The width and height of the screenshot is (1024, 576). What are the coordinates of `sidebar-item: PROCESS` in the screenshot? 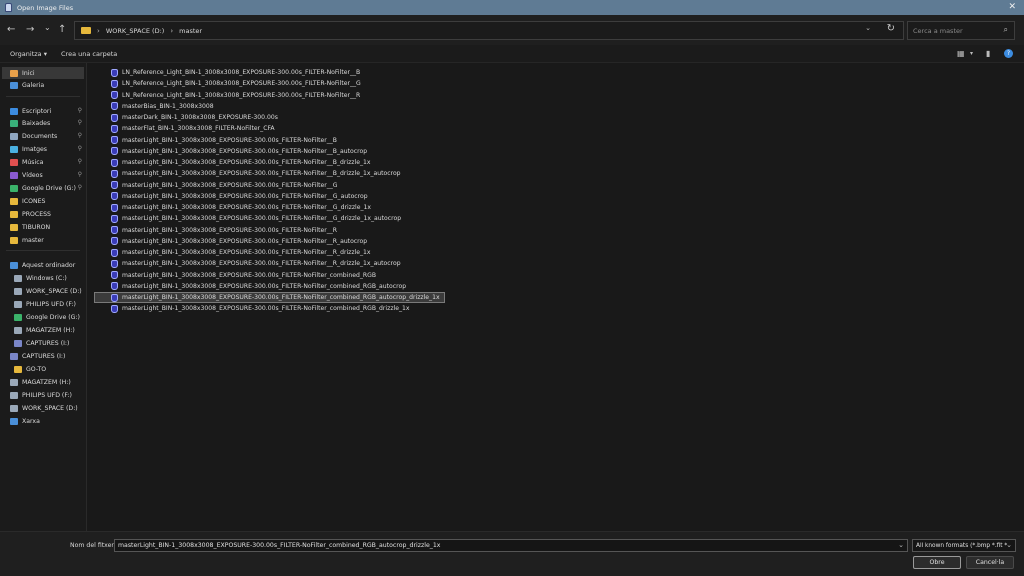 It's located at (43, 214).